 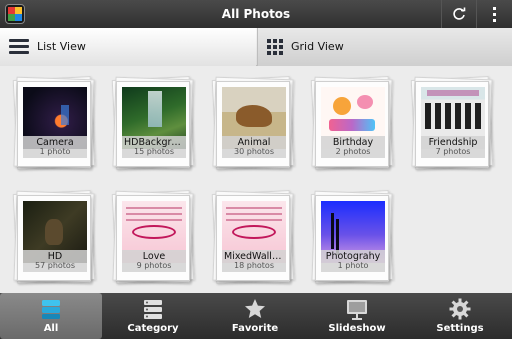 I want to click on nav-label: Settings, so click(x=460, y=328).